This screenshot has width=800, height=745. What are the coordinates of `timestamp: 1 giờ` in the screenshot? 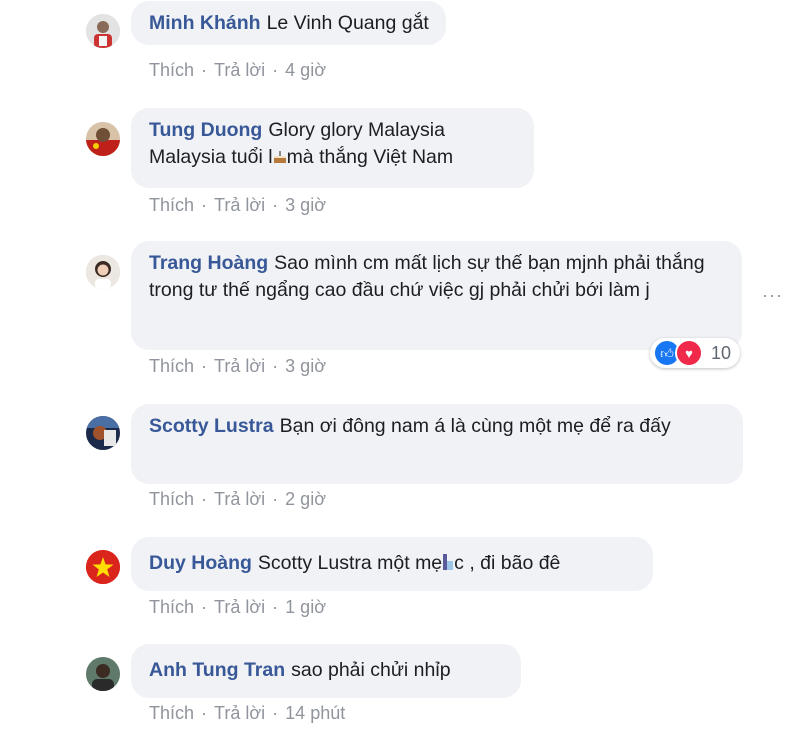 It's located at (305, 607).